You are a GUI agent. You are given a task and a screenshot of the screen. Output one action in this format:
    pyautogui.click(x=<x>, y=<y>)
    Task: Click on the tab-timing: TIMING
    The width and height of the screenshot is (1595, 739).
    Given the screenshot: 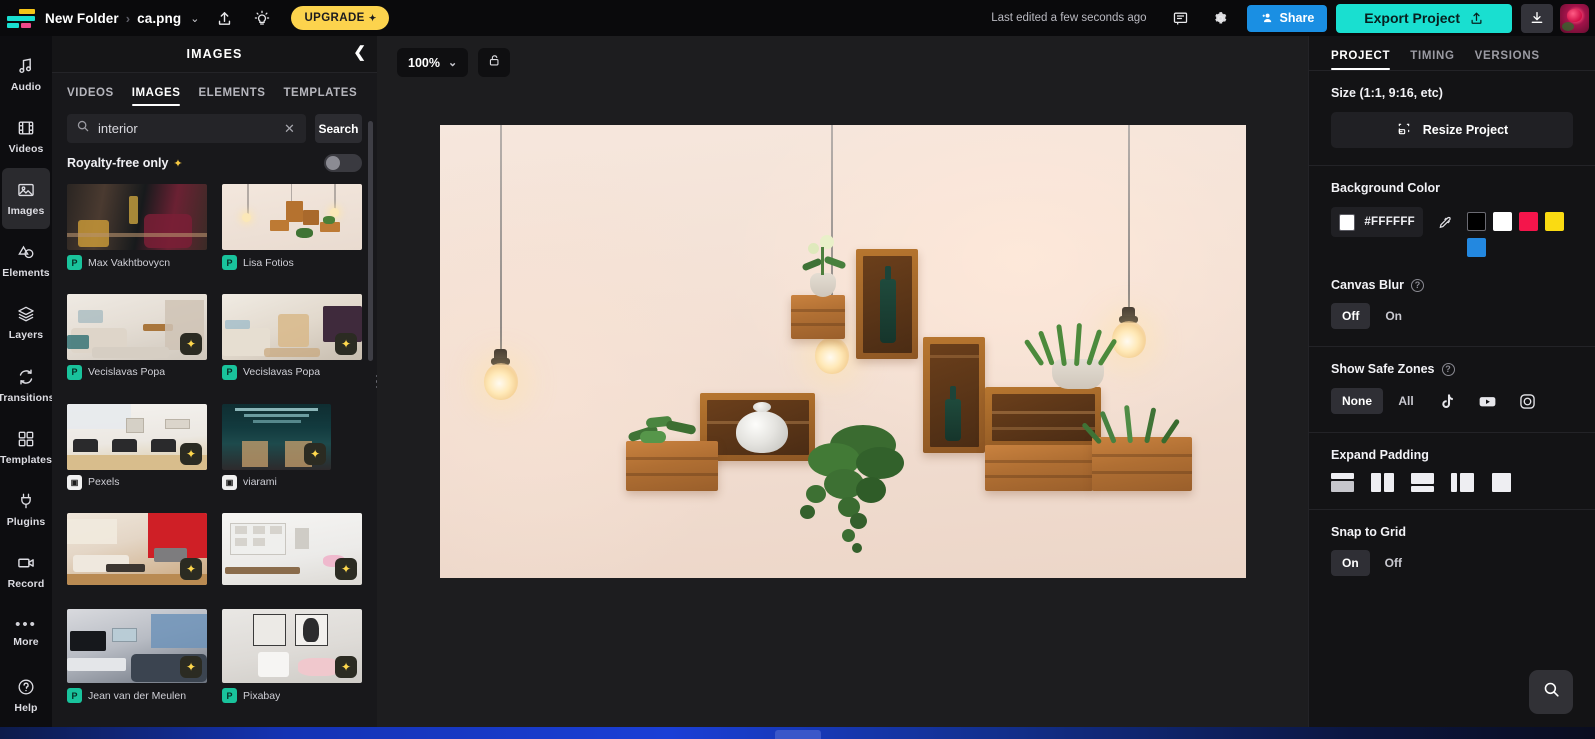 What is the action you would take?
    pyautogui.click(x=1432, y=60)
    